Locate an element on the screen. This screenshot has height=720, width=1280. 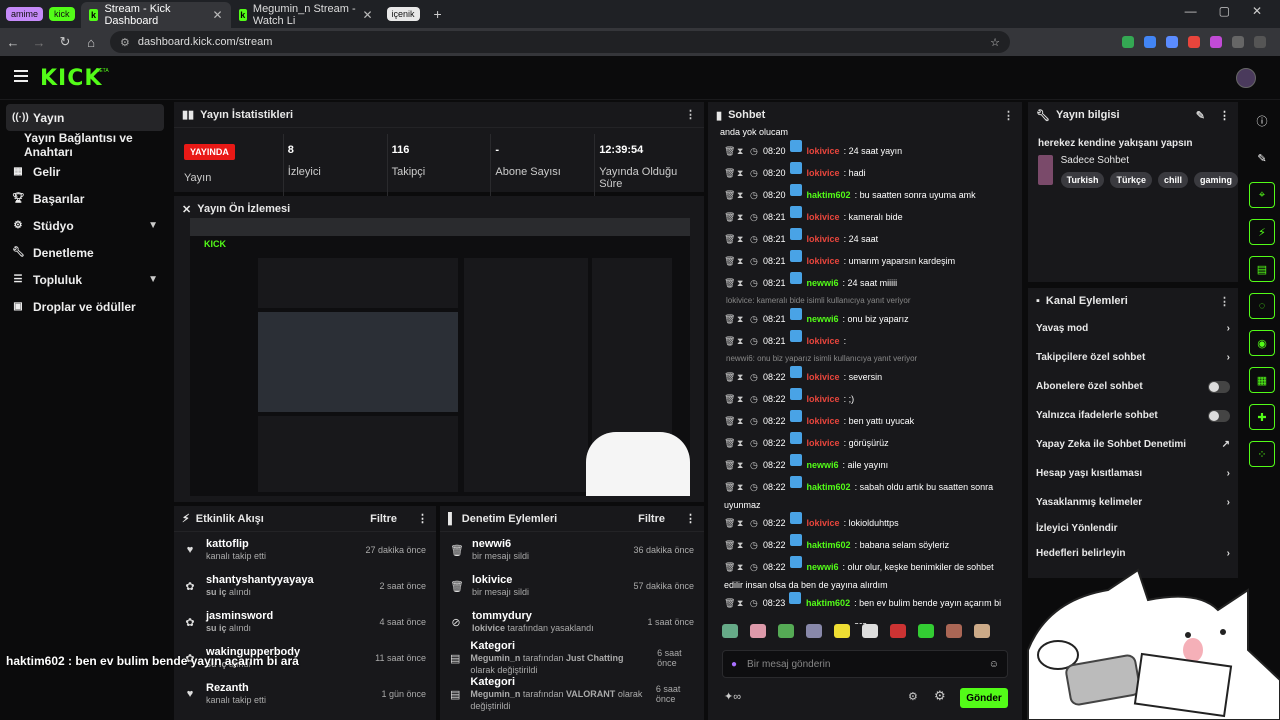
chat-input: ● Bir mesaj gönderin ☺ is located at coordinates (865, 664).